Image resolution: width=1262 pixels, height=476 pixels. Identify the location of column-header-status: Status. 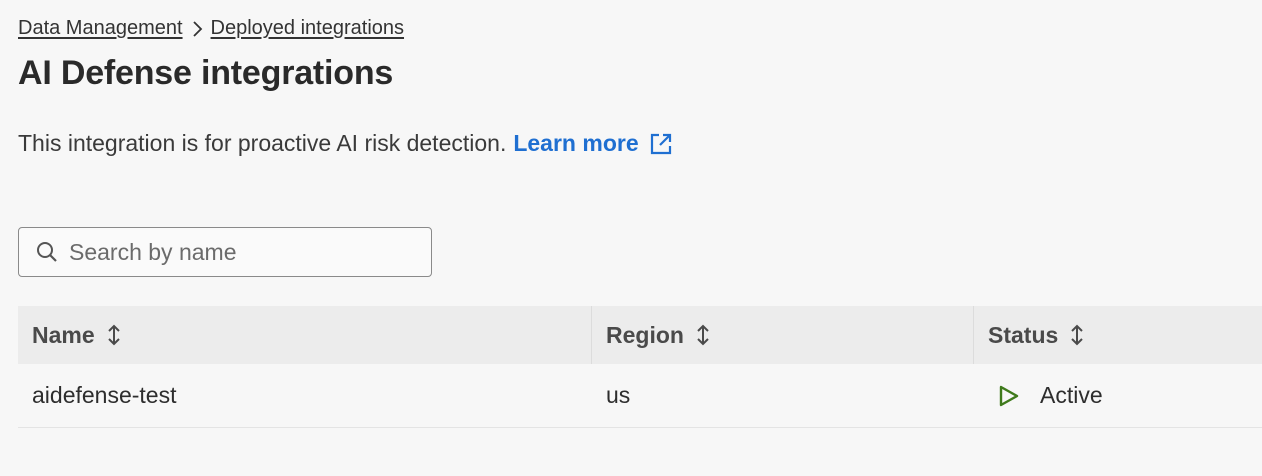
(1118, 335).